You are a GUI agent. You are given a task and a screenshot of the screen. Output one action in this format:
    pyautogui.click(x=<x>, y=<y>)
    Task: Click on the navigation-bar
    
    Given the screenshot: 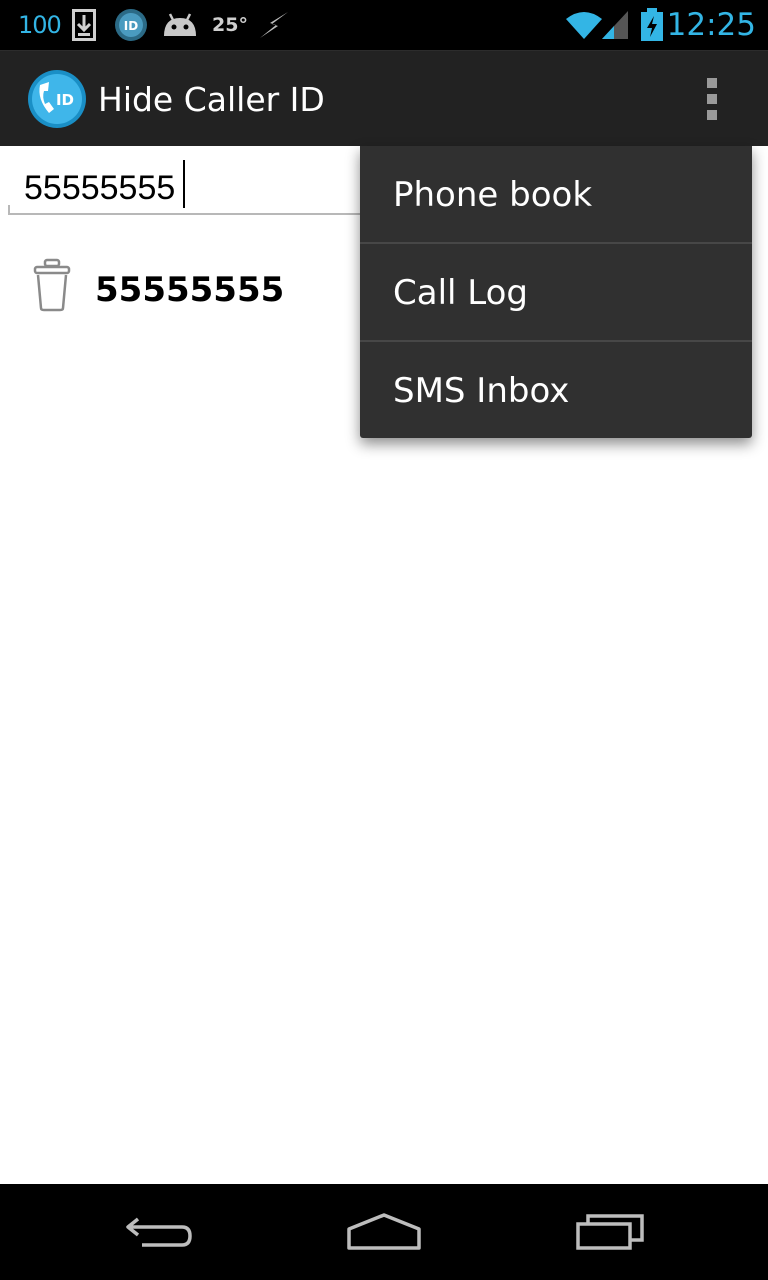 What is the action you would take?
    pyautogui.click(x=384, y=1232)
    